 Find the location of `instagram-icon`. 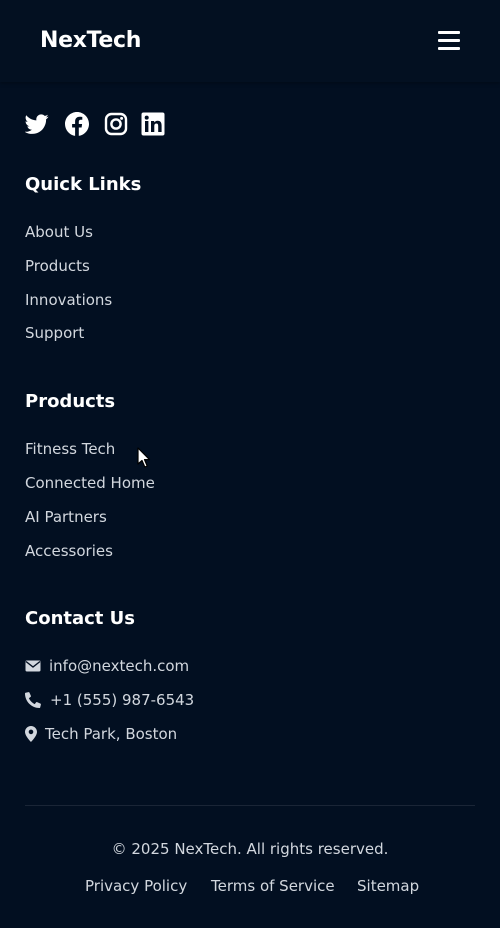

instagram-icon is located at coordinates (116, 124).